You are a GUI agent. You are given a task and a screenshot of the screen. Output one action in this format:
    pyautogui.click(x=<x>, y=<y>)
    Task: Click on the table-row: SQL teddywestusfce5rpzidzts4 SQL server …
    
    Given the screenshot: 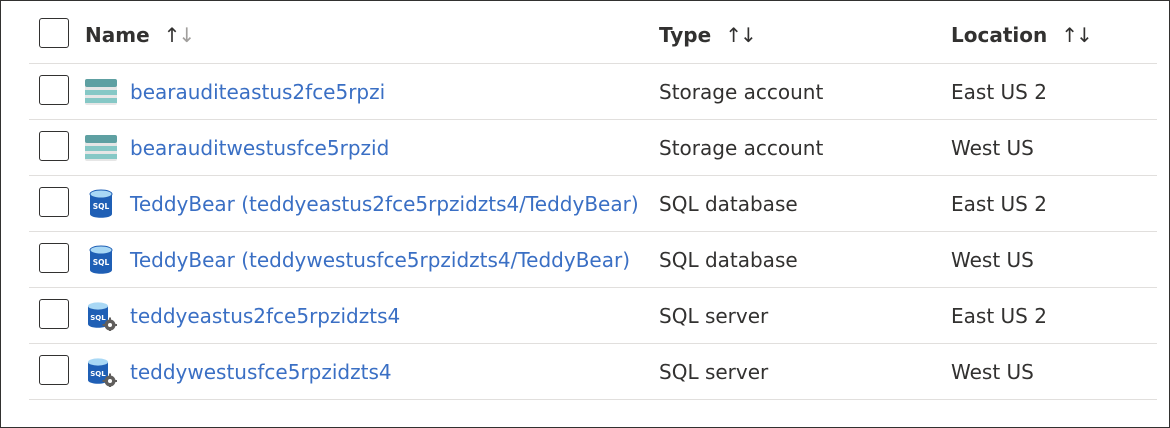 What is the action you would take?
    pyautogui.click(x=593, y=372)
    